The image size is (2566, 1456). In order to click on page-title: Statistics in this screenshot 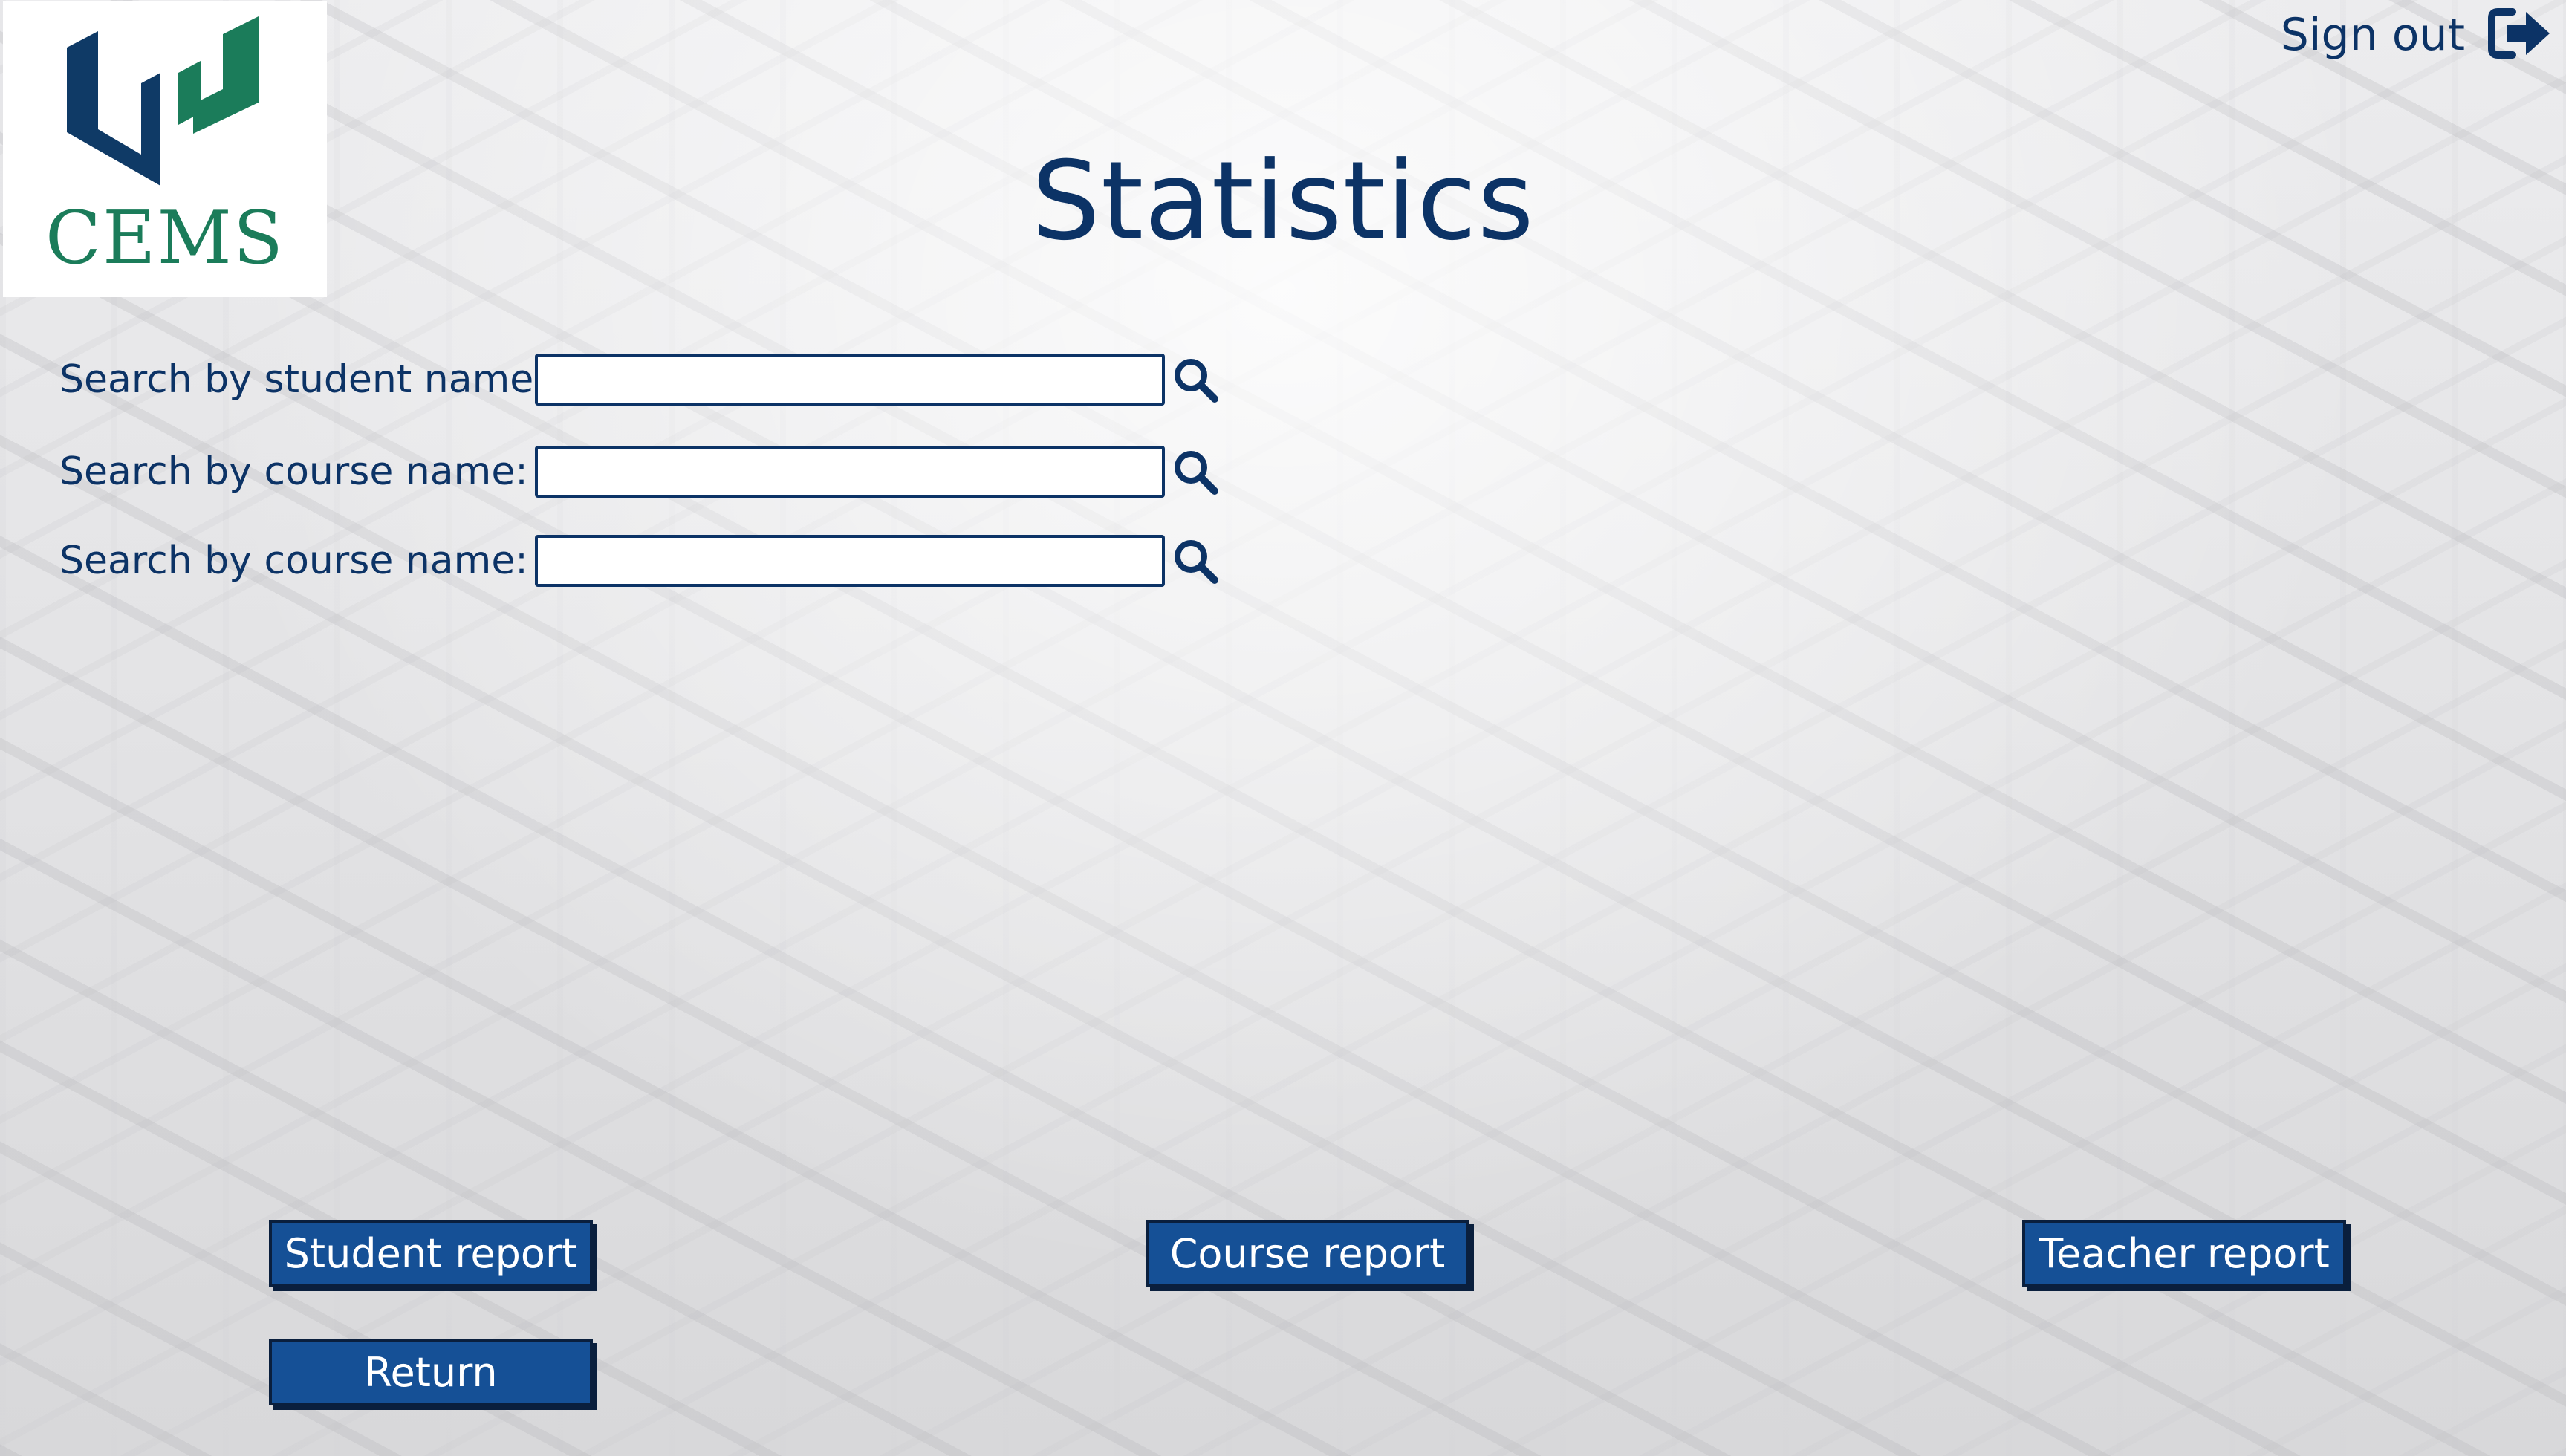, I will do `click(1283, 201)`.